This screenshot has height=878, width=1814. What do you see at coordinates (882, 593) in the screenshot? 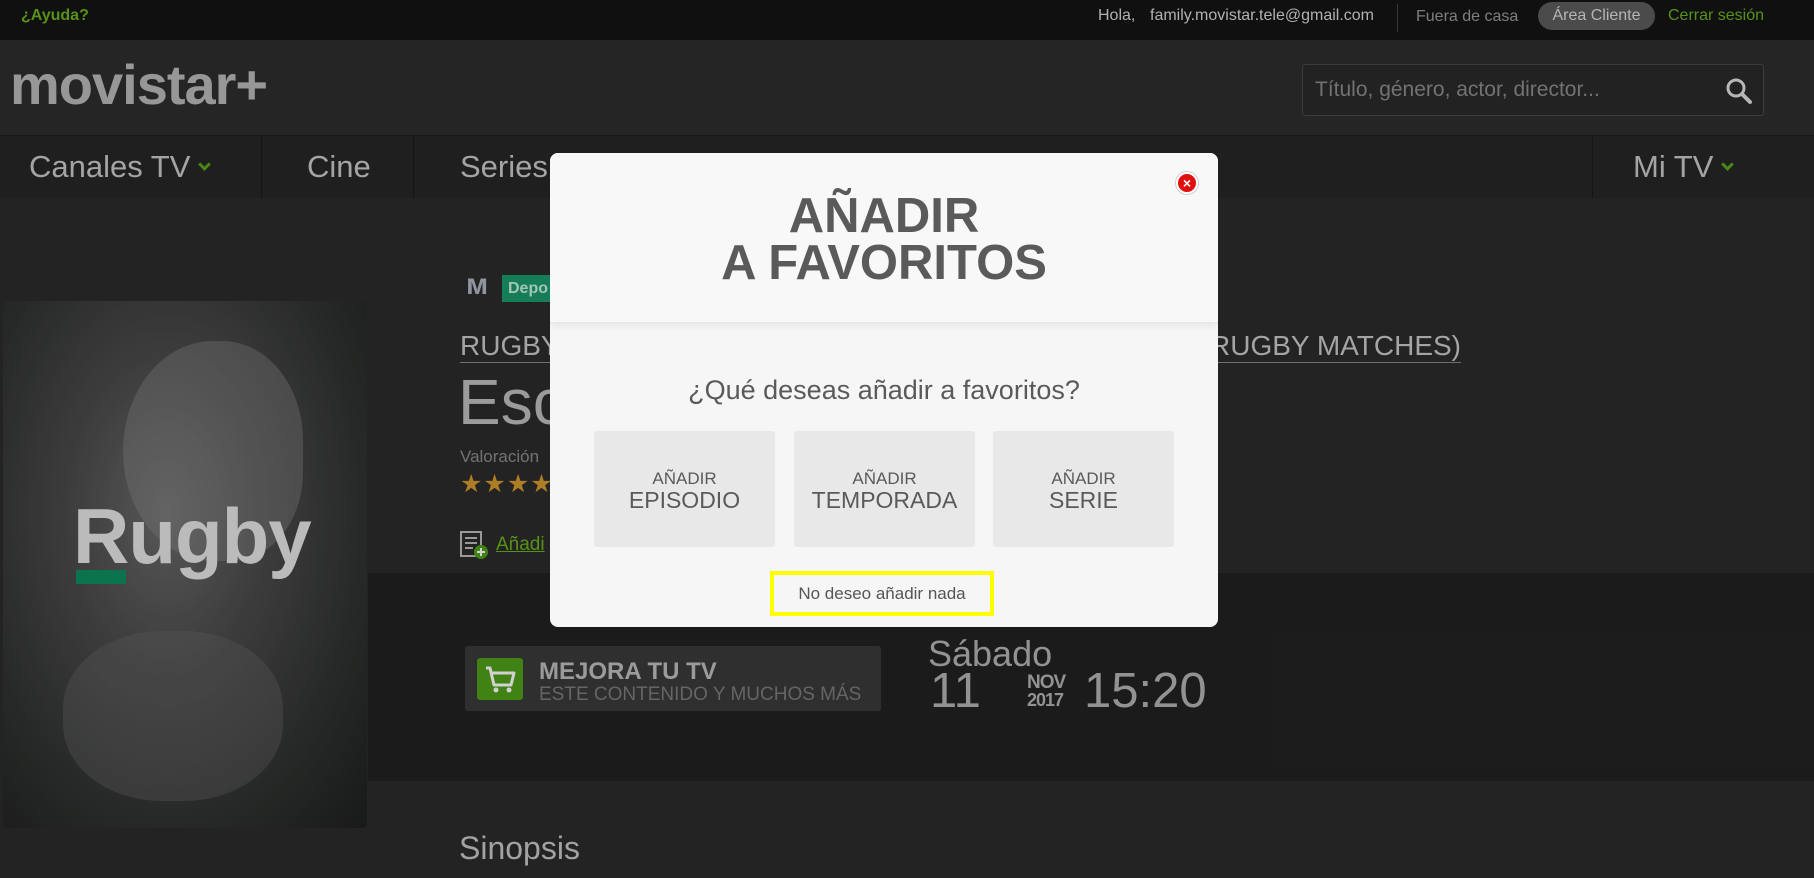
I see `add-nothing-button: No deseo añadir nada` at bounding box center [882, 593].